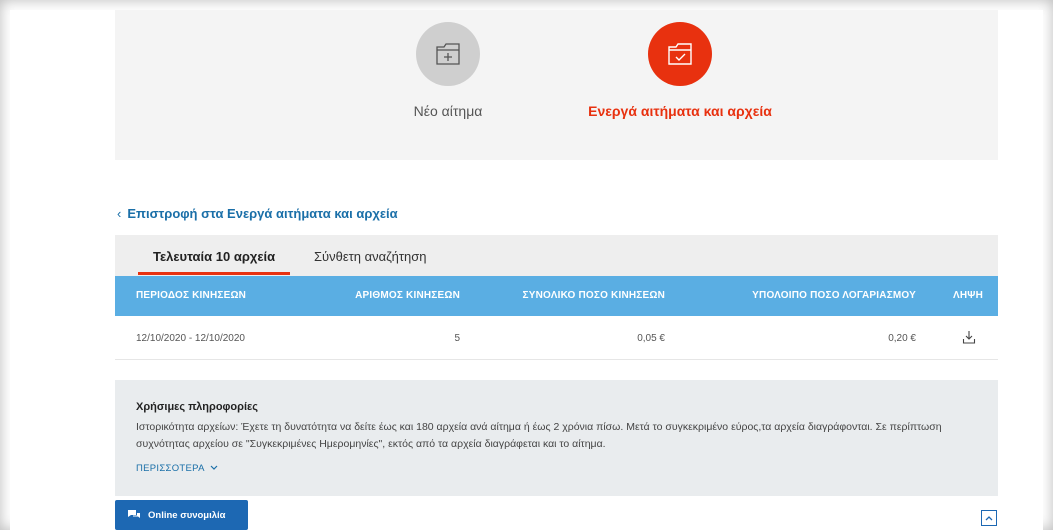  I want to click on header-balance: ΥΠΟΛΟΙΠΟ ΠΟΣΟ ΛΟΓΑΡΙΑΣΜΟΥ, so click(834, 295).